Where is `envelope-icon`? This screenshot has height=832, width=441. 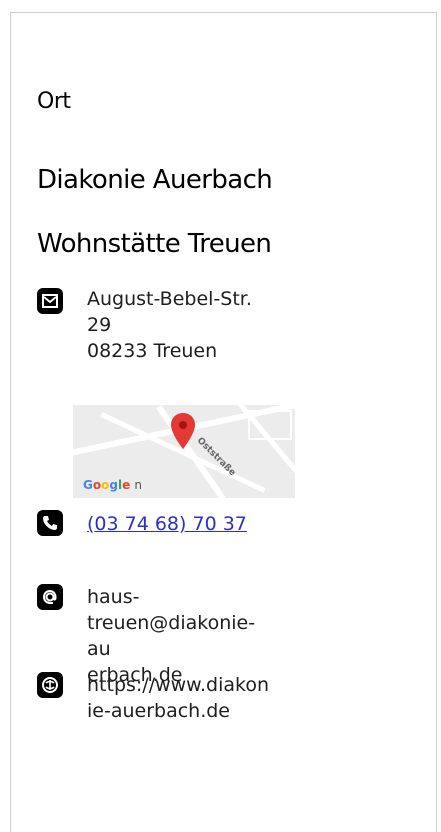
envelope-icon is located at coordinates (50, 301).